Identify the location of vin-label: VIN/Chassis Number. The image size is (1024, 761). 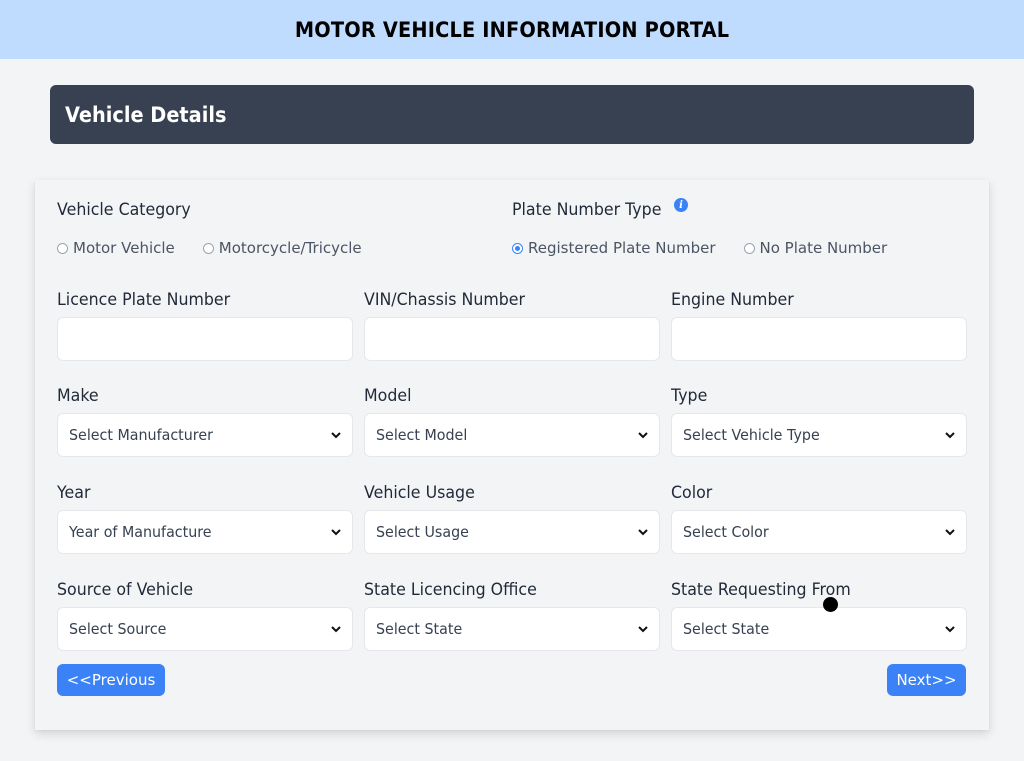
(445, 300).